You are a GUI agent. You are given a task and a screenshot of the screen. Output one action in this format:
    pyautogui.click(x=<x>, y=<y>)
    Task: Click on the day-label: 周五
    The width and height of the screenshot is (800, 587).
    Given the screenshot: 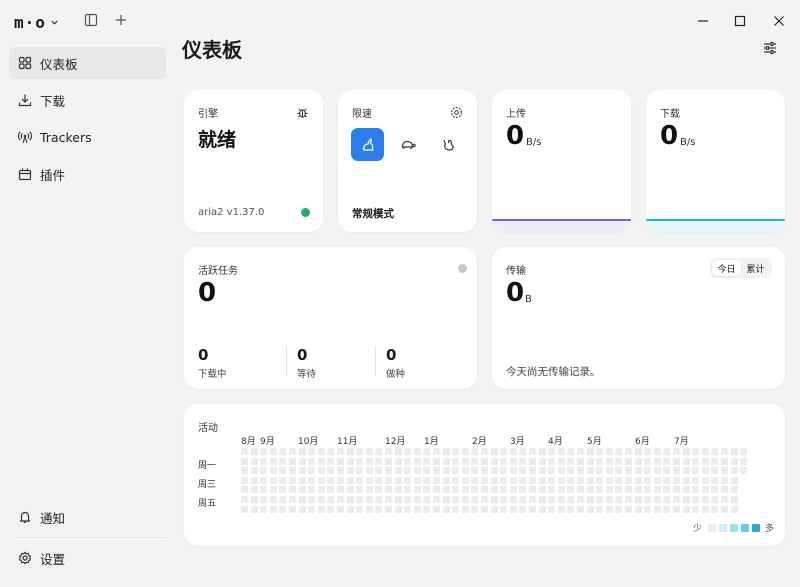 What is the action you would take?
    pyautogui.click(x=207, y=504)
    